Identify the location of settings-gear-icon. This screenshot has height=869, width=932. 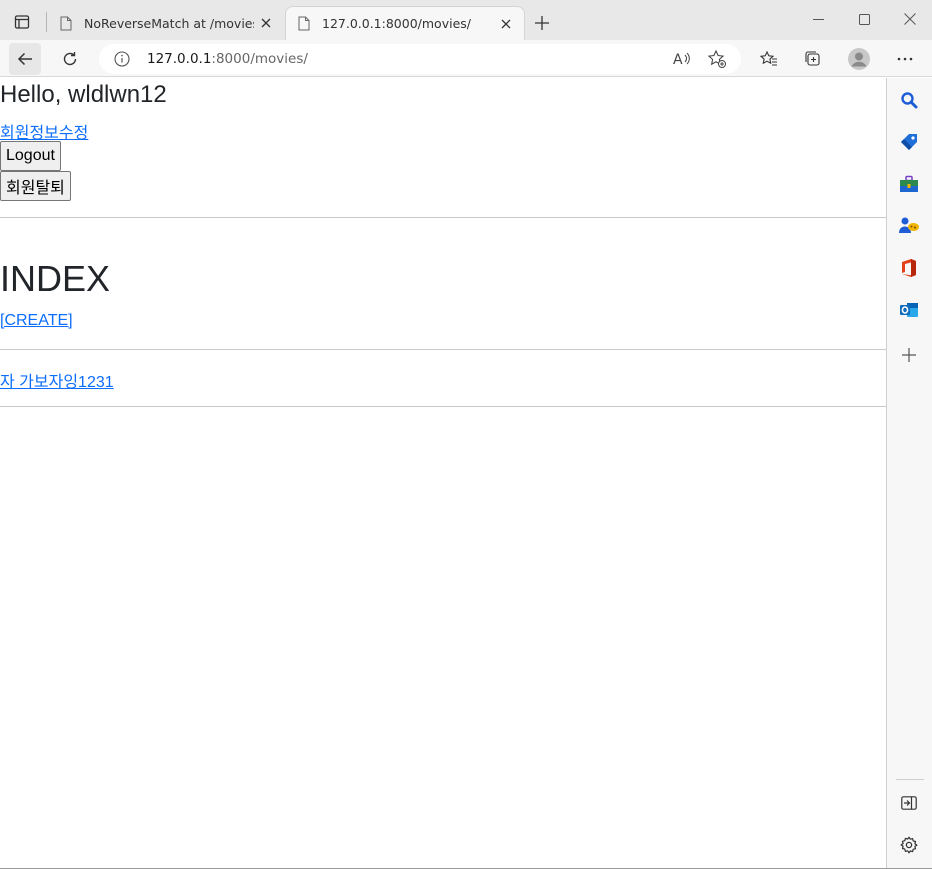
(909, 845).